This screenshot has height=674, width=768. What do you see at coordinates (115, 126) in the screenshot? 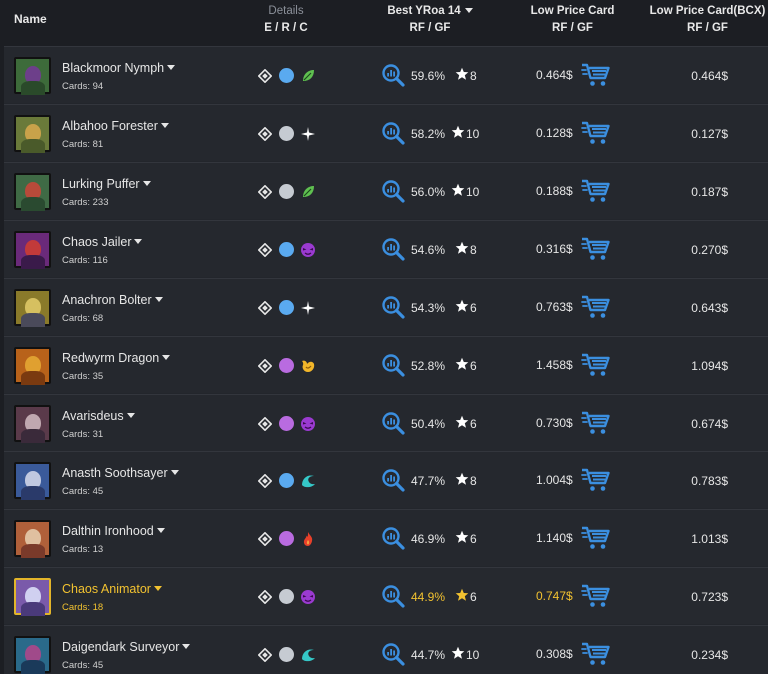
I see `card-name-dropdown: Albahoo Forester` at bounding box center [115, 126].